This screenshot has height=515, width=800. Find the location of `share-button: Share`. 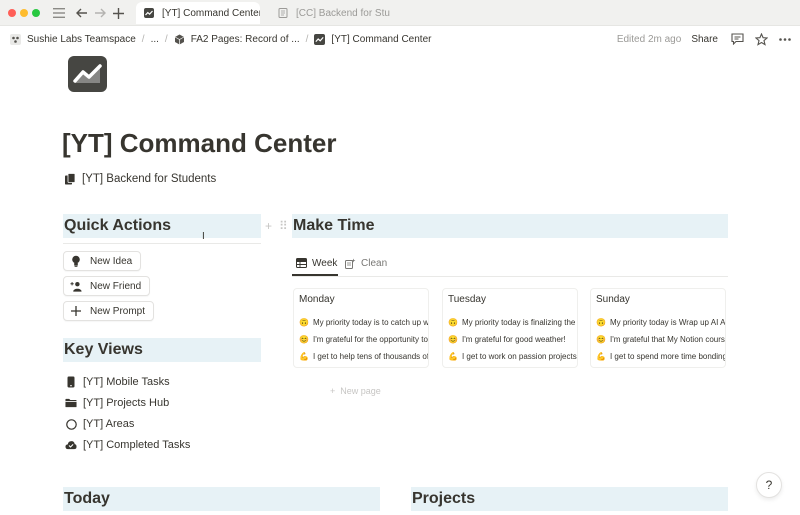

share-button: Share is located at coordinates (704, 39).